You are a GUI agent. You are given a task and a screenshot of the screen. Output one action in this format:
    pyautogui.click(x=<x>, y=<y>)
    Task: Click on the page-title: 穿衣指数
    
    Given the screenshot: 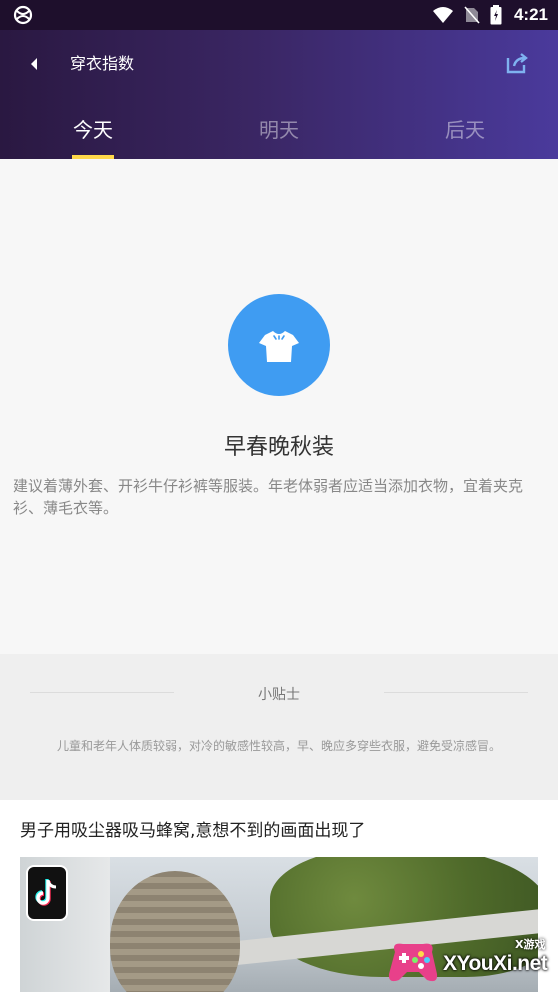 What is the action you would take?
    pyautogui.click(x=102, y=63)
    